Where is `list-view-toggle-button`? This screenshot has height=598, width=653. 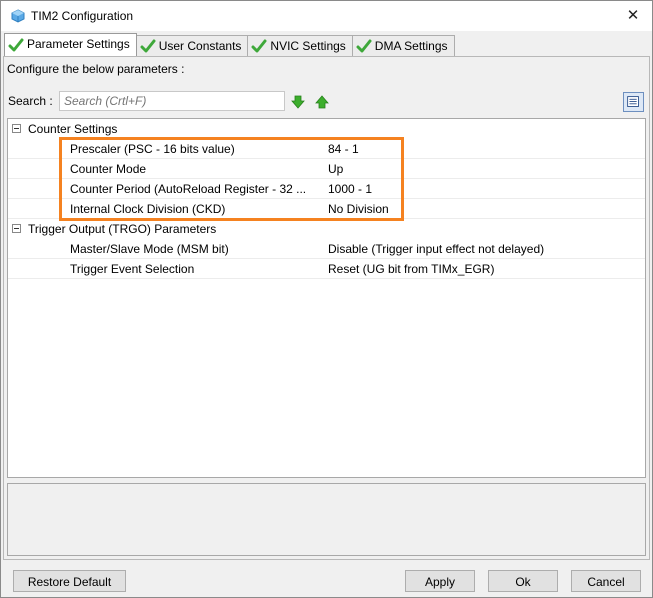 list-view-toggle-button is located at coordinates (633, 102).